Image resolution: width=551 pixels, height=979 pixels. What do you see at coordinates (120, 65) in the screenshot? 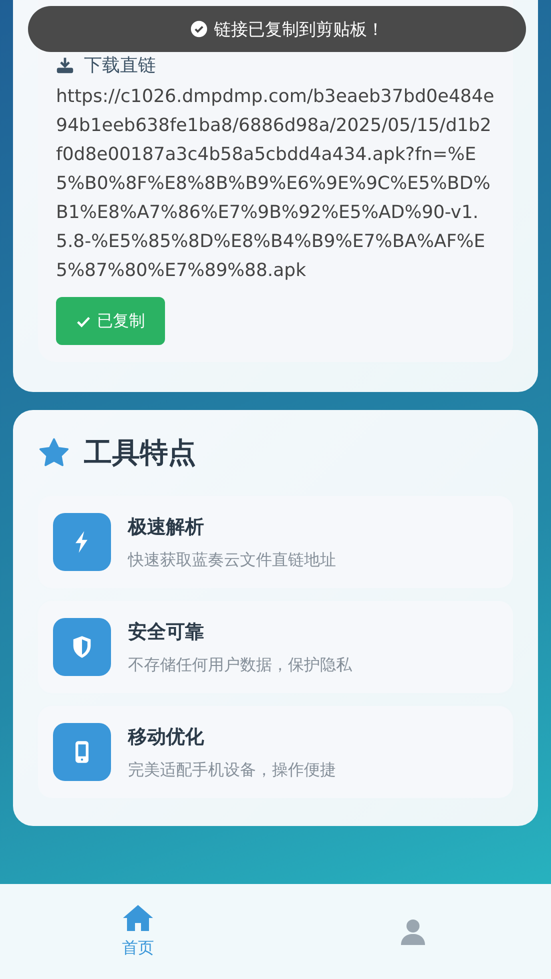
I see `section-heading: 下载直链` at bounding box center [120, 65].